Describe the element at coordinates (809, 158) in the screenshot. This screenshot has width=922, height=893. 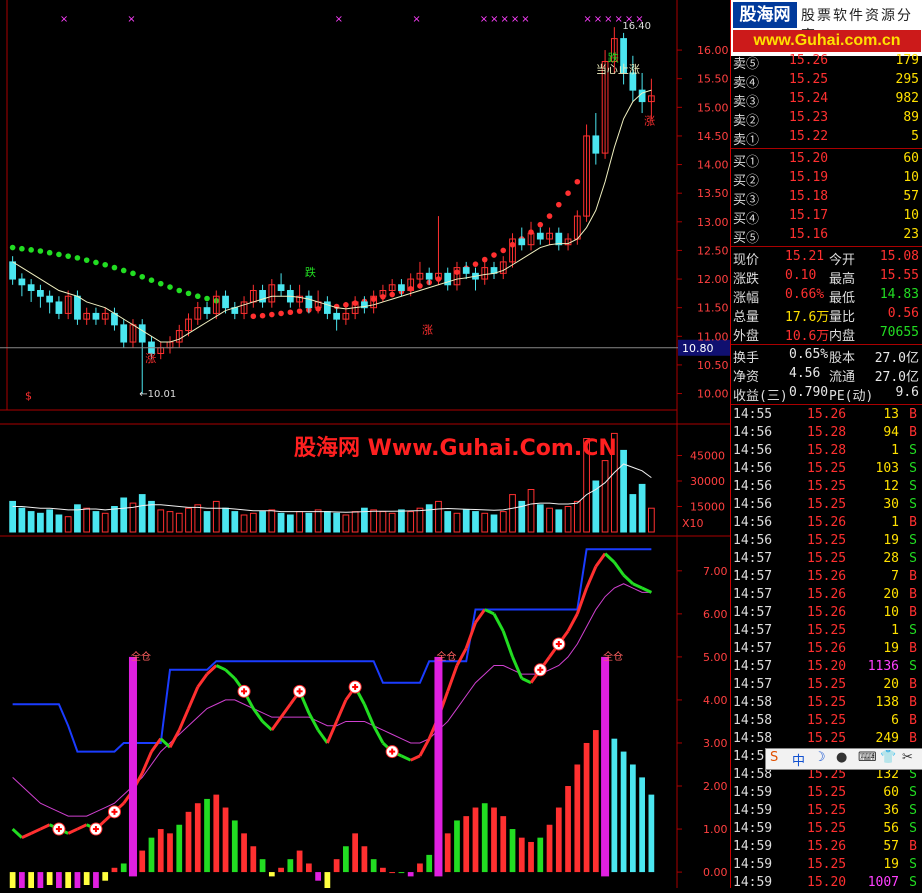
I see `buy-price: 15.20` at that location.